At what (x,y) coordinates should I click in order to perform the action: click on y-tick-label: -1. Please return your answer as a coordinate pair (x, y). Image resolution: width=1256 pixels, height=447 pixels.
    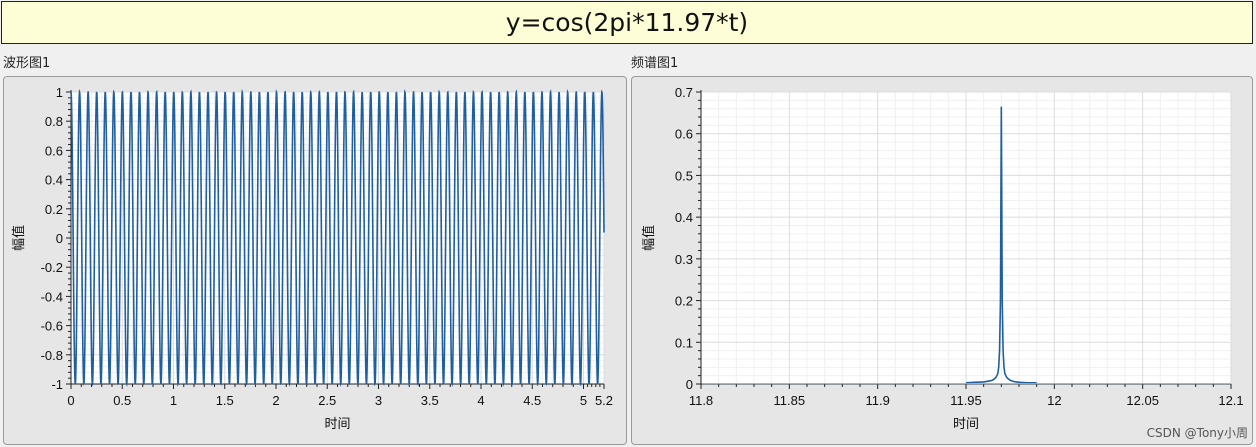
    Looking at the image, I should click on (57, 384).